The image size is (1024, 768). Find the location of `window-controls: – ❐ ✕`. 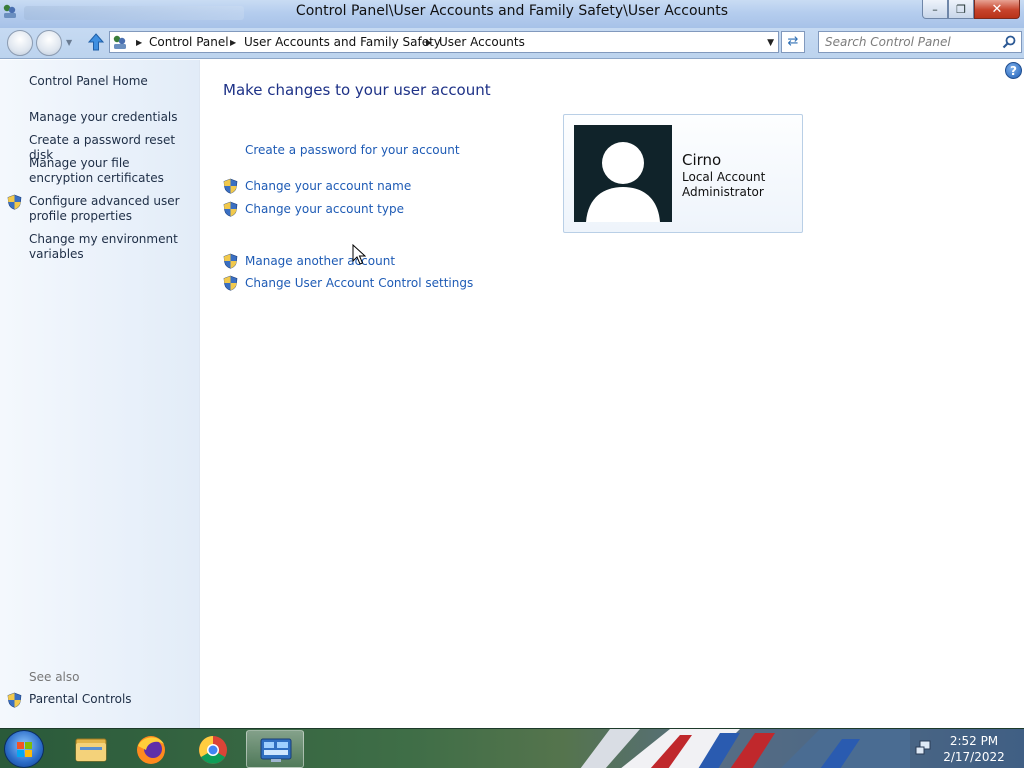

window-controls: – ❐ ✕ is located at coordinates (971, 10).